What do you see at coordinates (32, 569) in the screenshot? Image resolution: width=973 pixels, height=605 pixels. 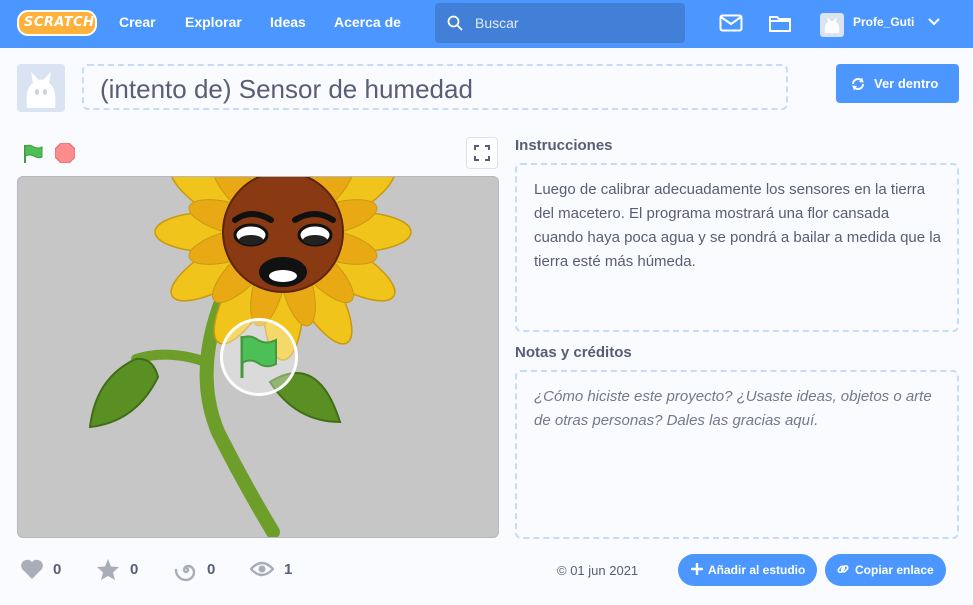 I see `heart-icon` at bounding box center [32, 569].